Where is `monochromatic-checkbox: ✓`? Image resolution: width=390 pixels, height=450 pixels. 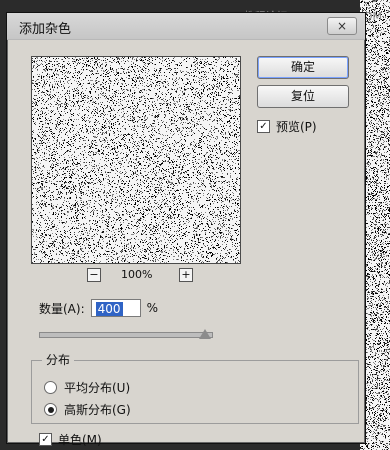 monochromatic-checkbox: ✓ is located at coordinates (45, 439).